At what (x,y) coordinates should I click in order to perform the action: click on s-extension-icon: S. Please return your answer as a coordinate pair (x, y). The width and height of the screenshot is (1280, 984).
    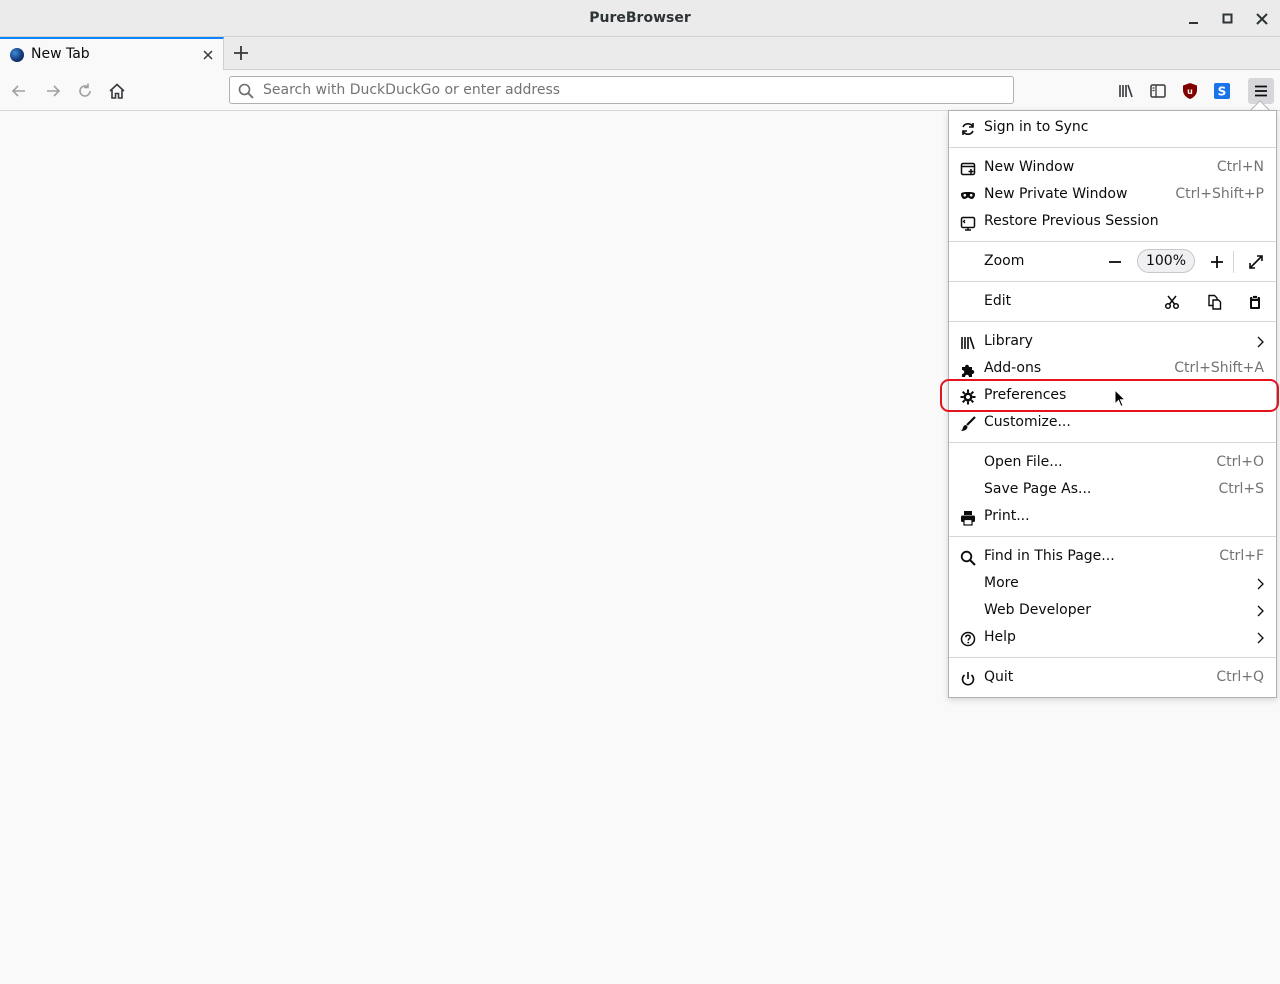
    Looking at the image, I should click on (1222, 91).